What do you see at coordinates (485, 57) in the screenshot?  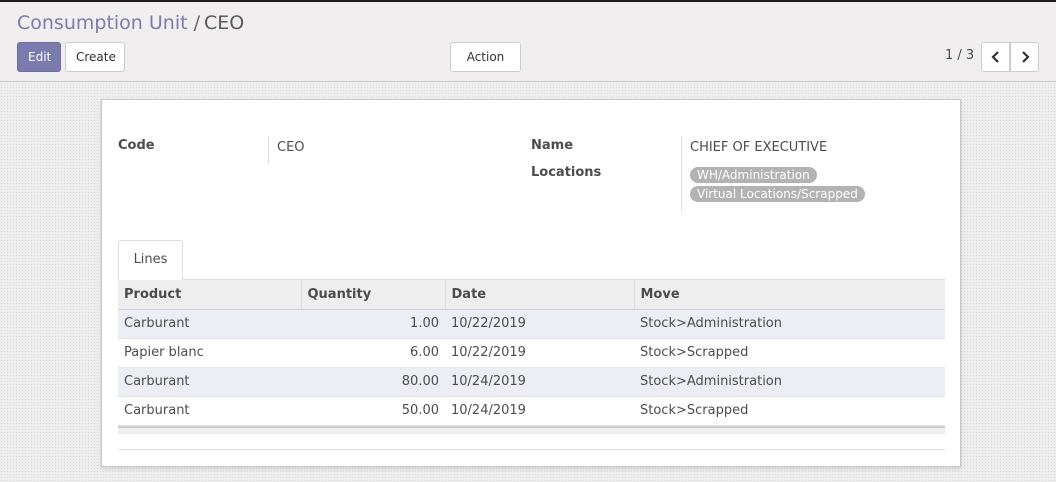 I see `action-button-label: Action` at bounding box center [485, 57].